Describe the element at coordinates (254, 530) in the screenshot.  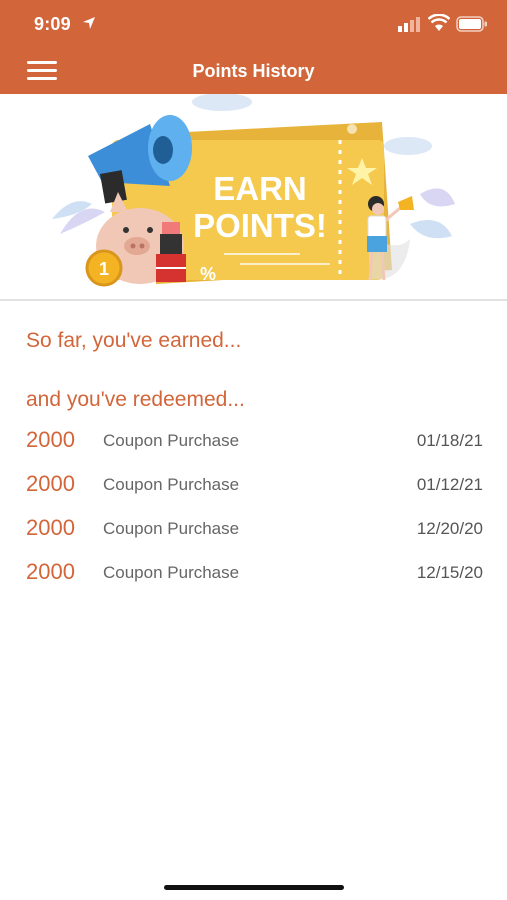
I see `redemption-row: 2000 Coupon Purchase 12/20/20` at that location.